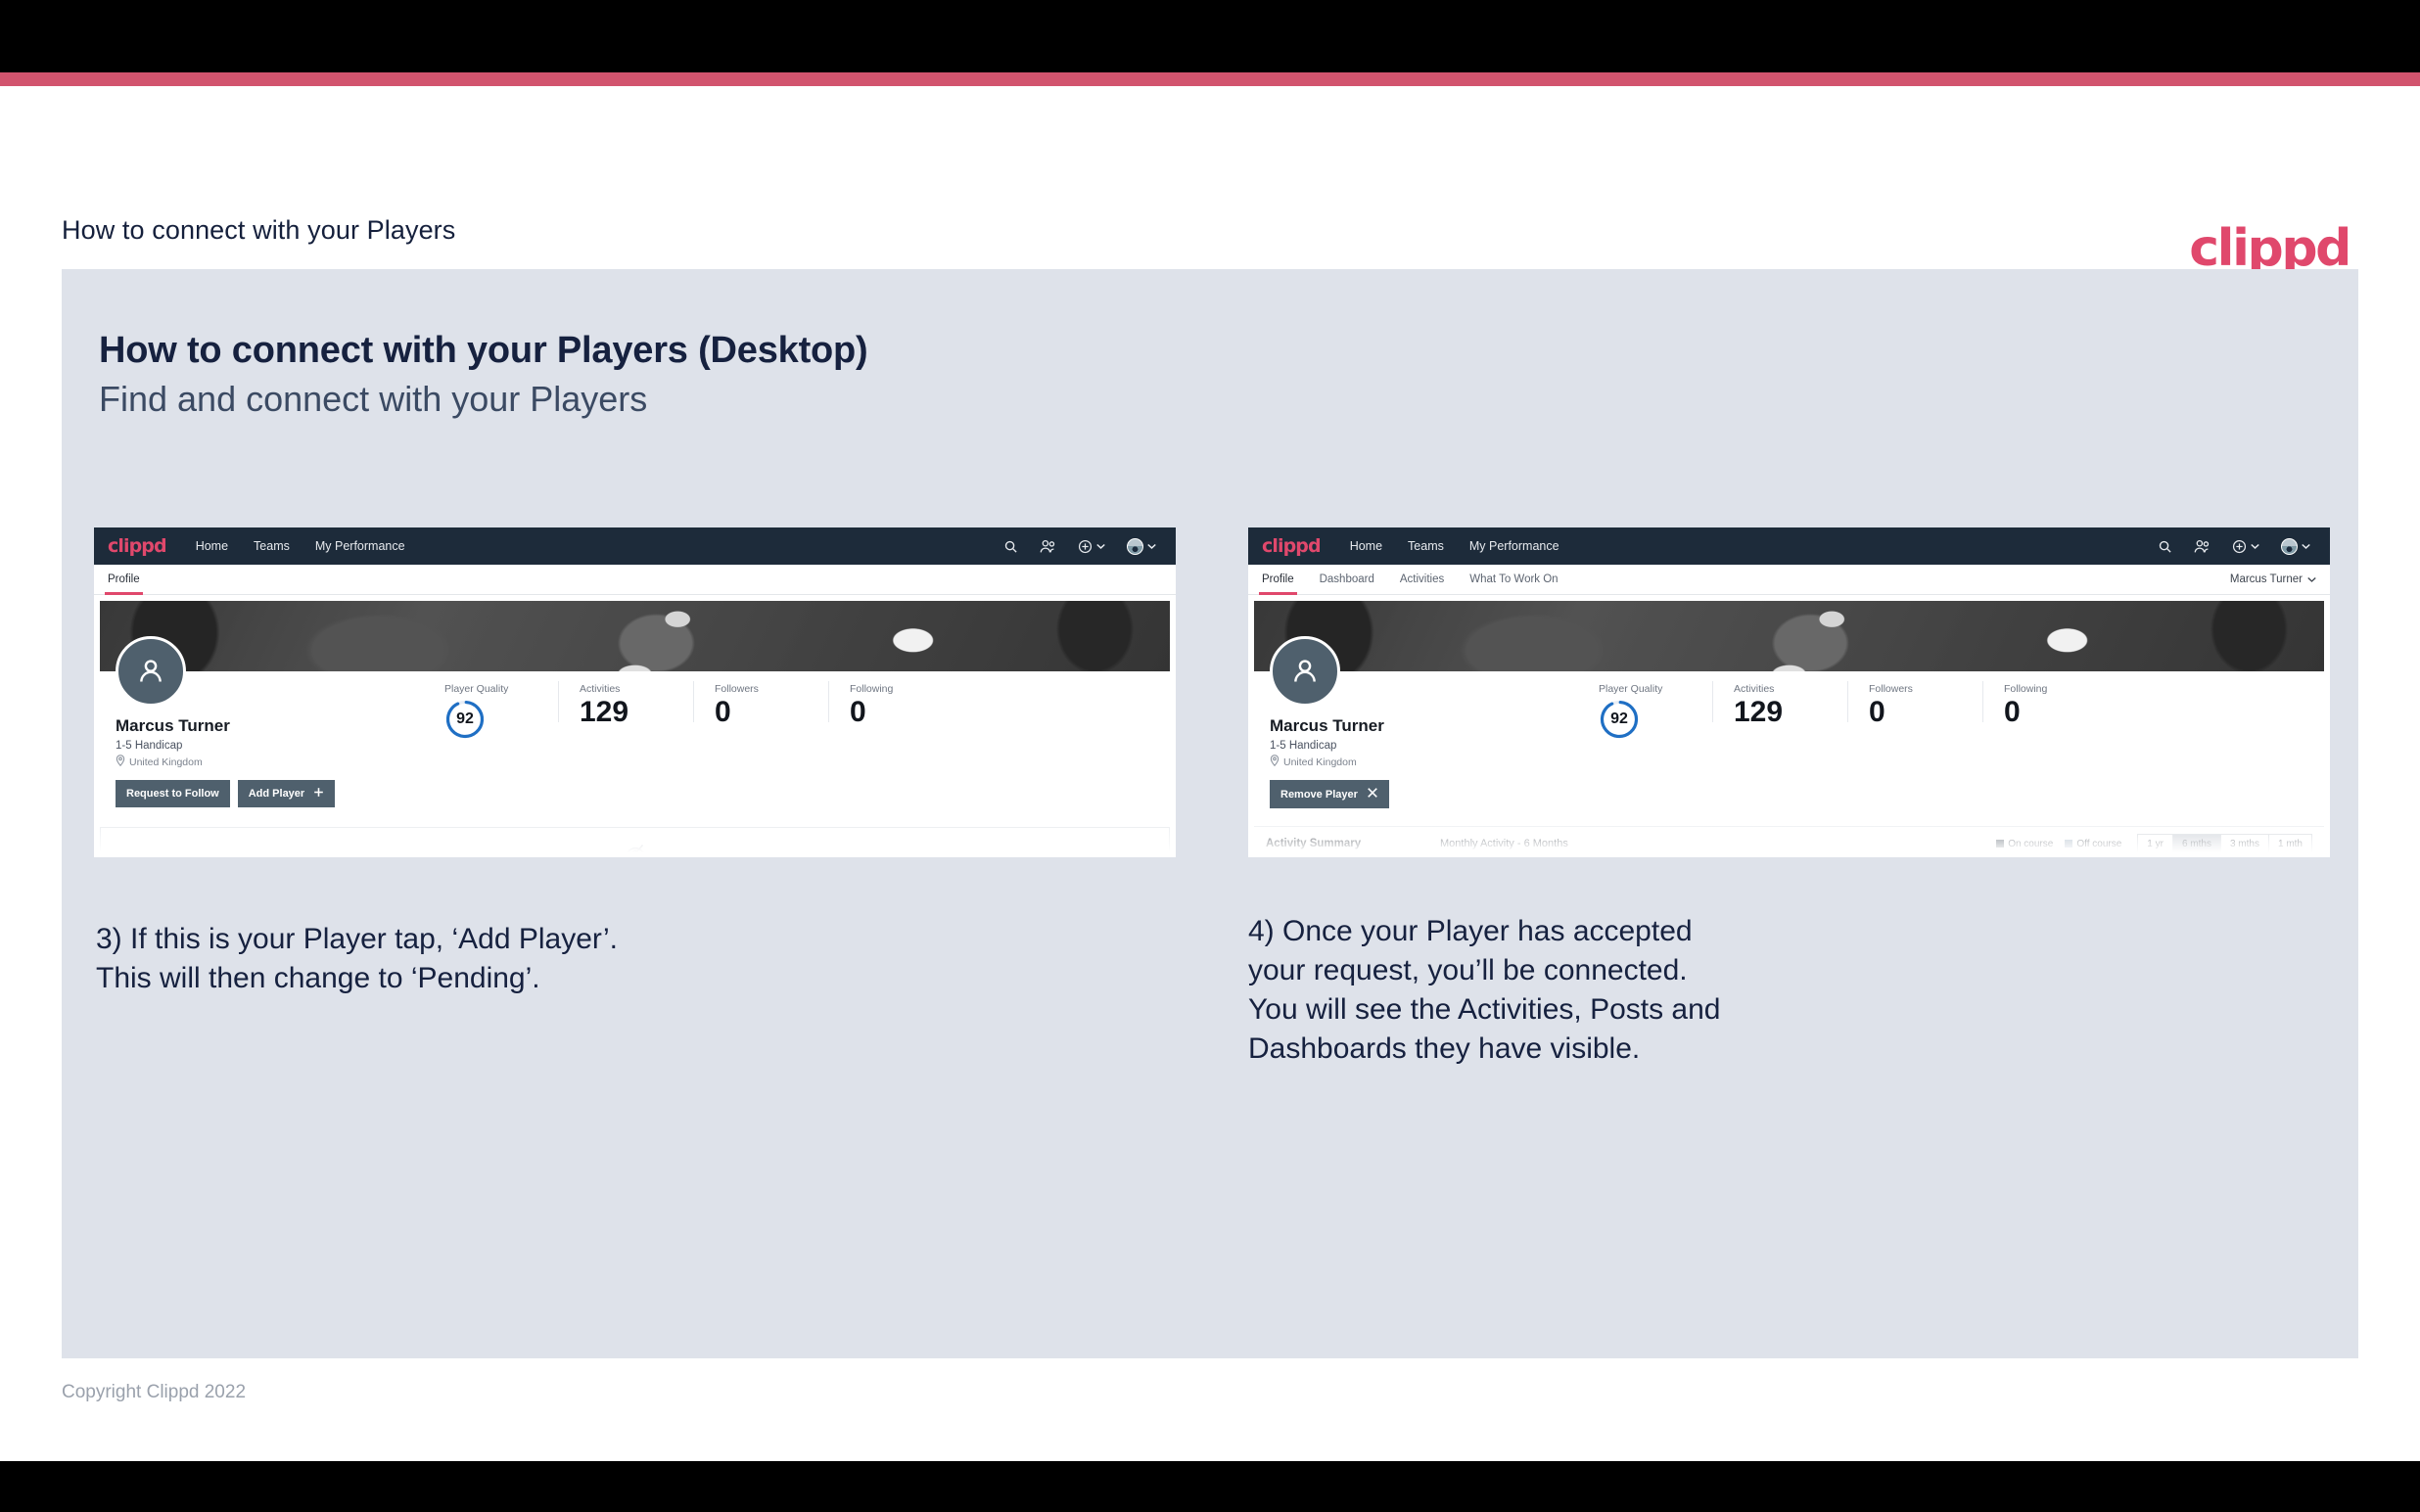 Image resolution: width=2420 pixels, height=1512 pixels. I want to click on tab-activities: Activities, so click(1422, 580).